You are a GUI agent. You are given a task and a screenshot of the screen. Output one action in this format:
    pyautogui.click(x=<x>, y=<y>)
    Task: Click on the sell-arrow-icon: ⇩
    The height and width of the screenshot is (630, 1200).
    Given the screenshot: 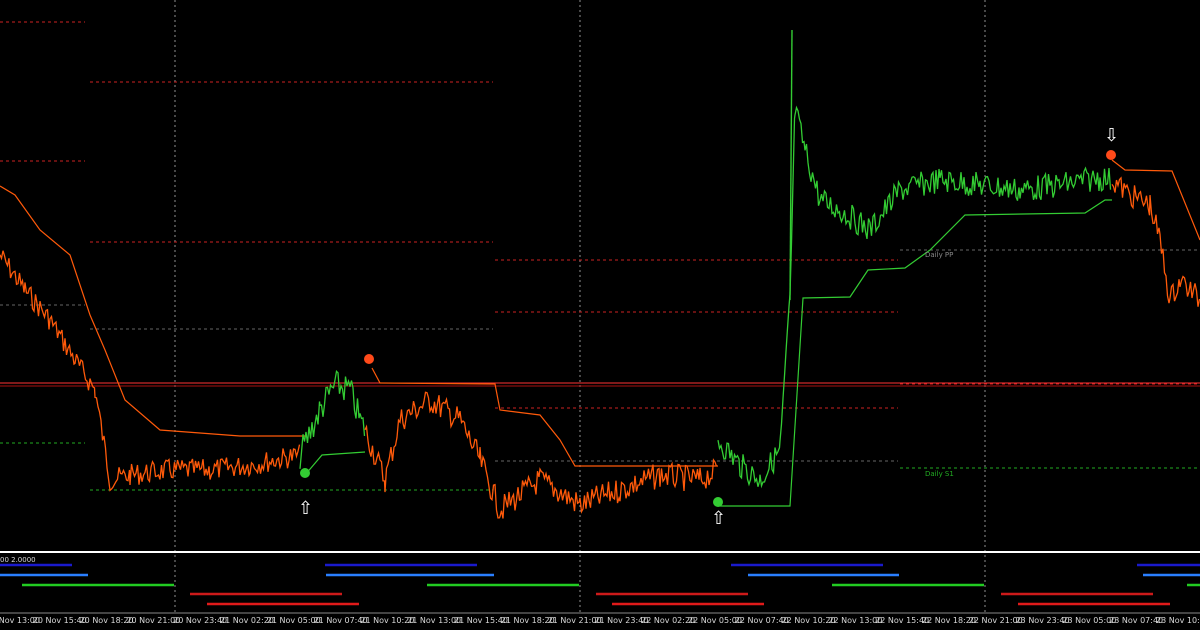 What is the action you would take?
    pyautogui.click(x=1112, y=135)
    